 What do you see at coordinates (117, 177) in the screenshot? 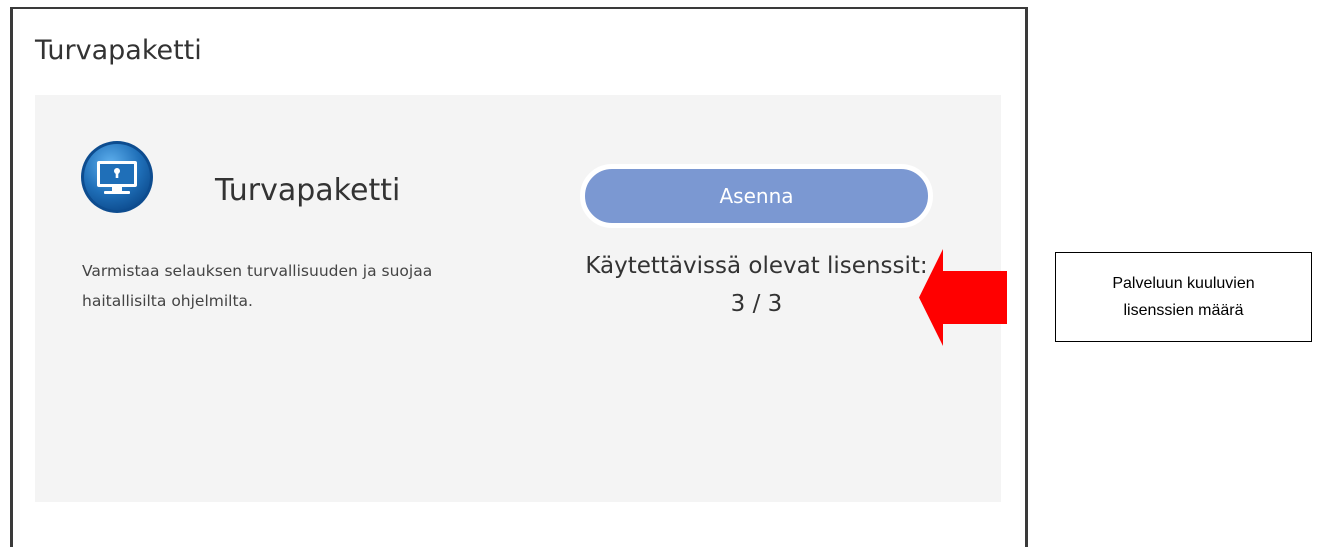
I see `monitor-lock-icon` at bounding box center [117, 177].